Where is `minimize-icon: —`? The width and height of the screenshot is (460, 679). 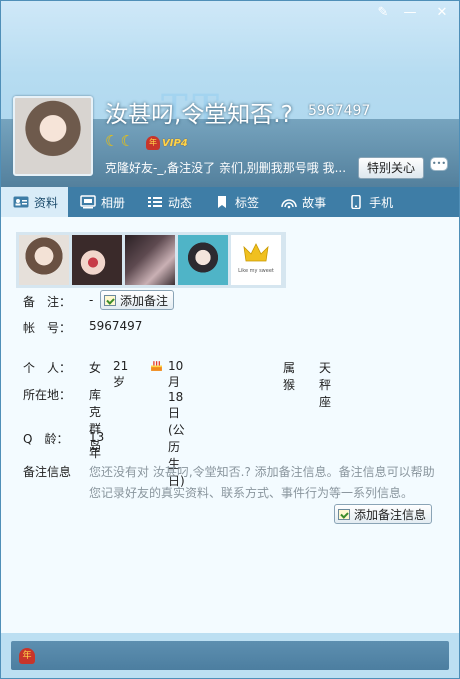 minimize-icon: — is located at coordinates (410, 13).